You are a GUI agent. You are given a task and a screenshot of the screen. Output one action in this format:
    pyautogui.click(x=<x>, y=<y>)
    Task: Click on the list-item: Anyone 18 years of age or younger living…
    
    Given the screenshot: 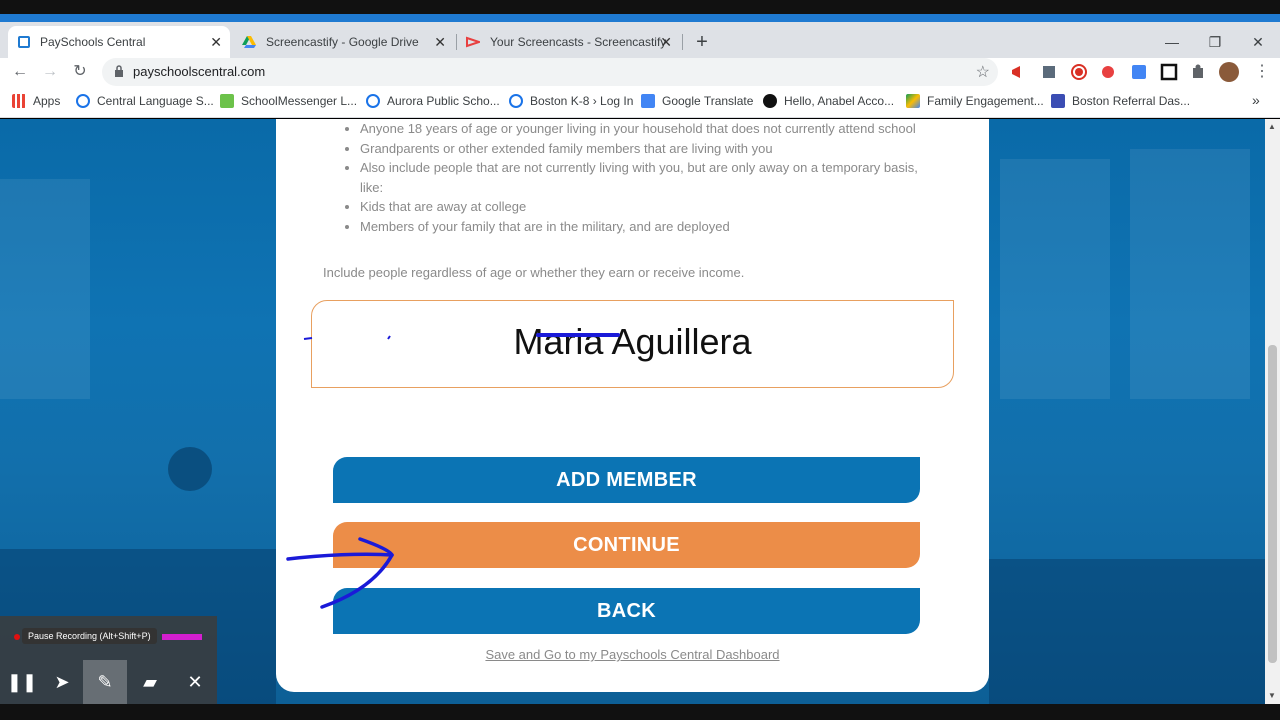 What is the action you would take?
    pyautogui.click(x=636, y=129)
    